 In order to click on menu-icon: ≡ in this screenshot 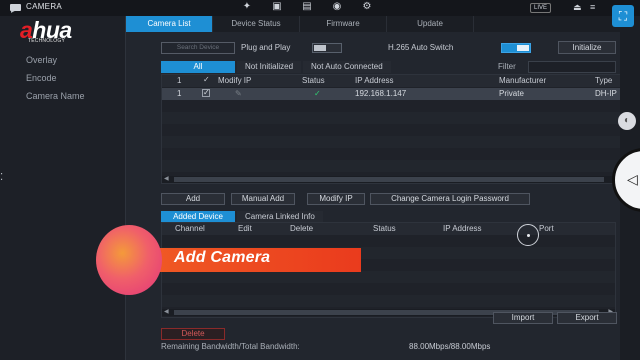, I will do `click(592, 7)`.